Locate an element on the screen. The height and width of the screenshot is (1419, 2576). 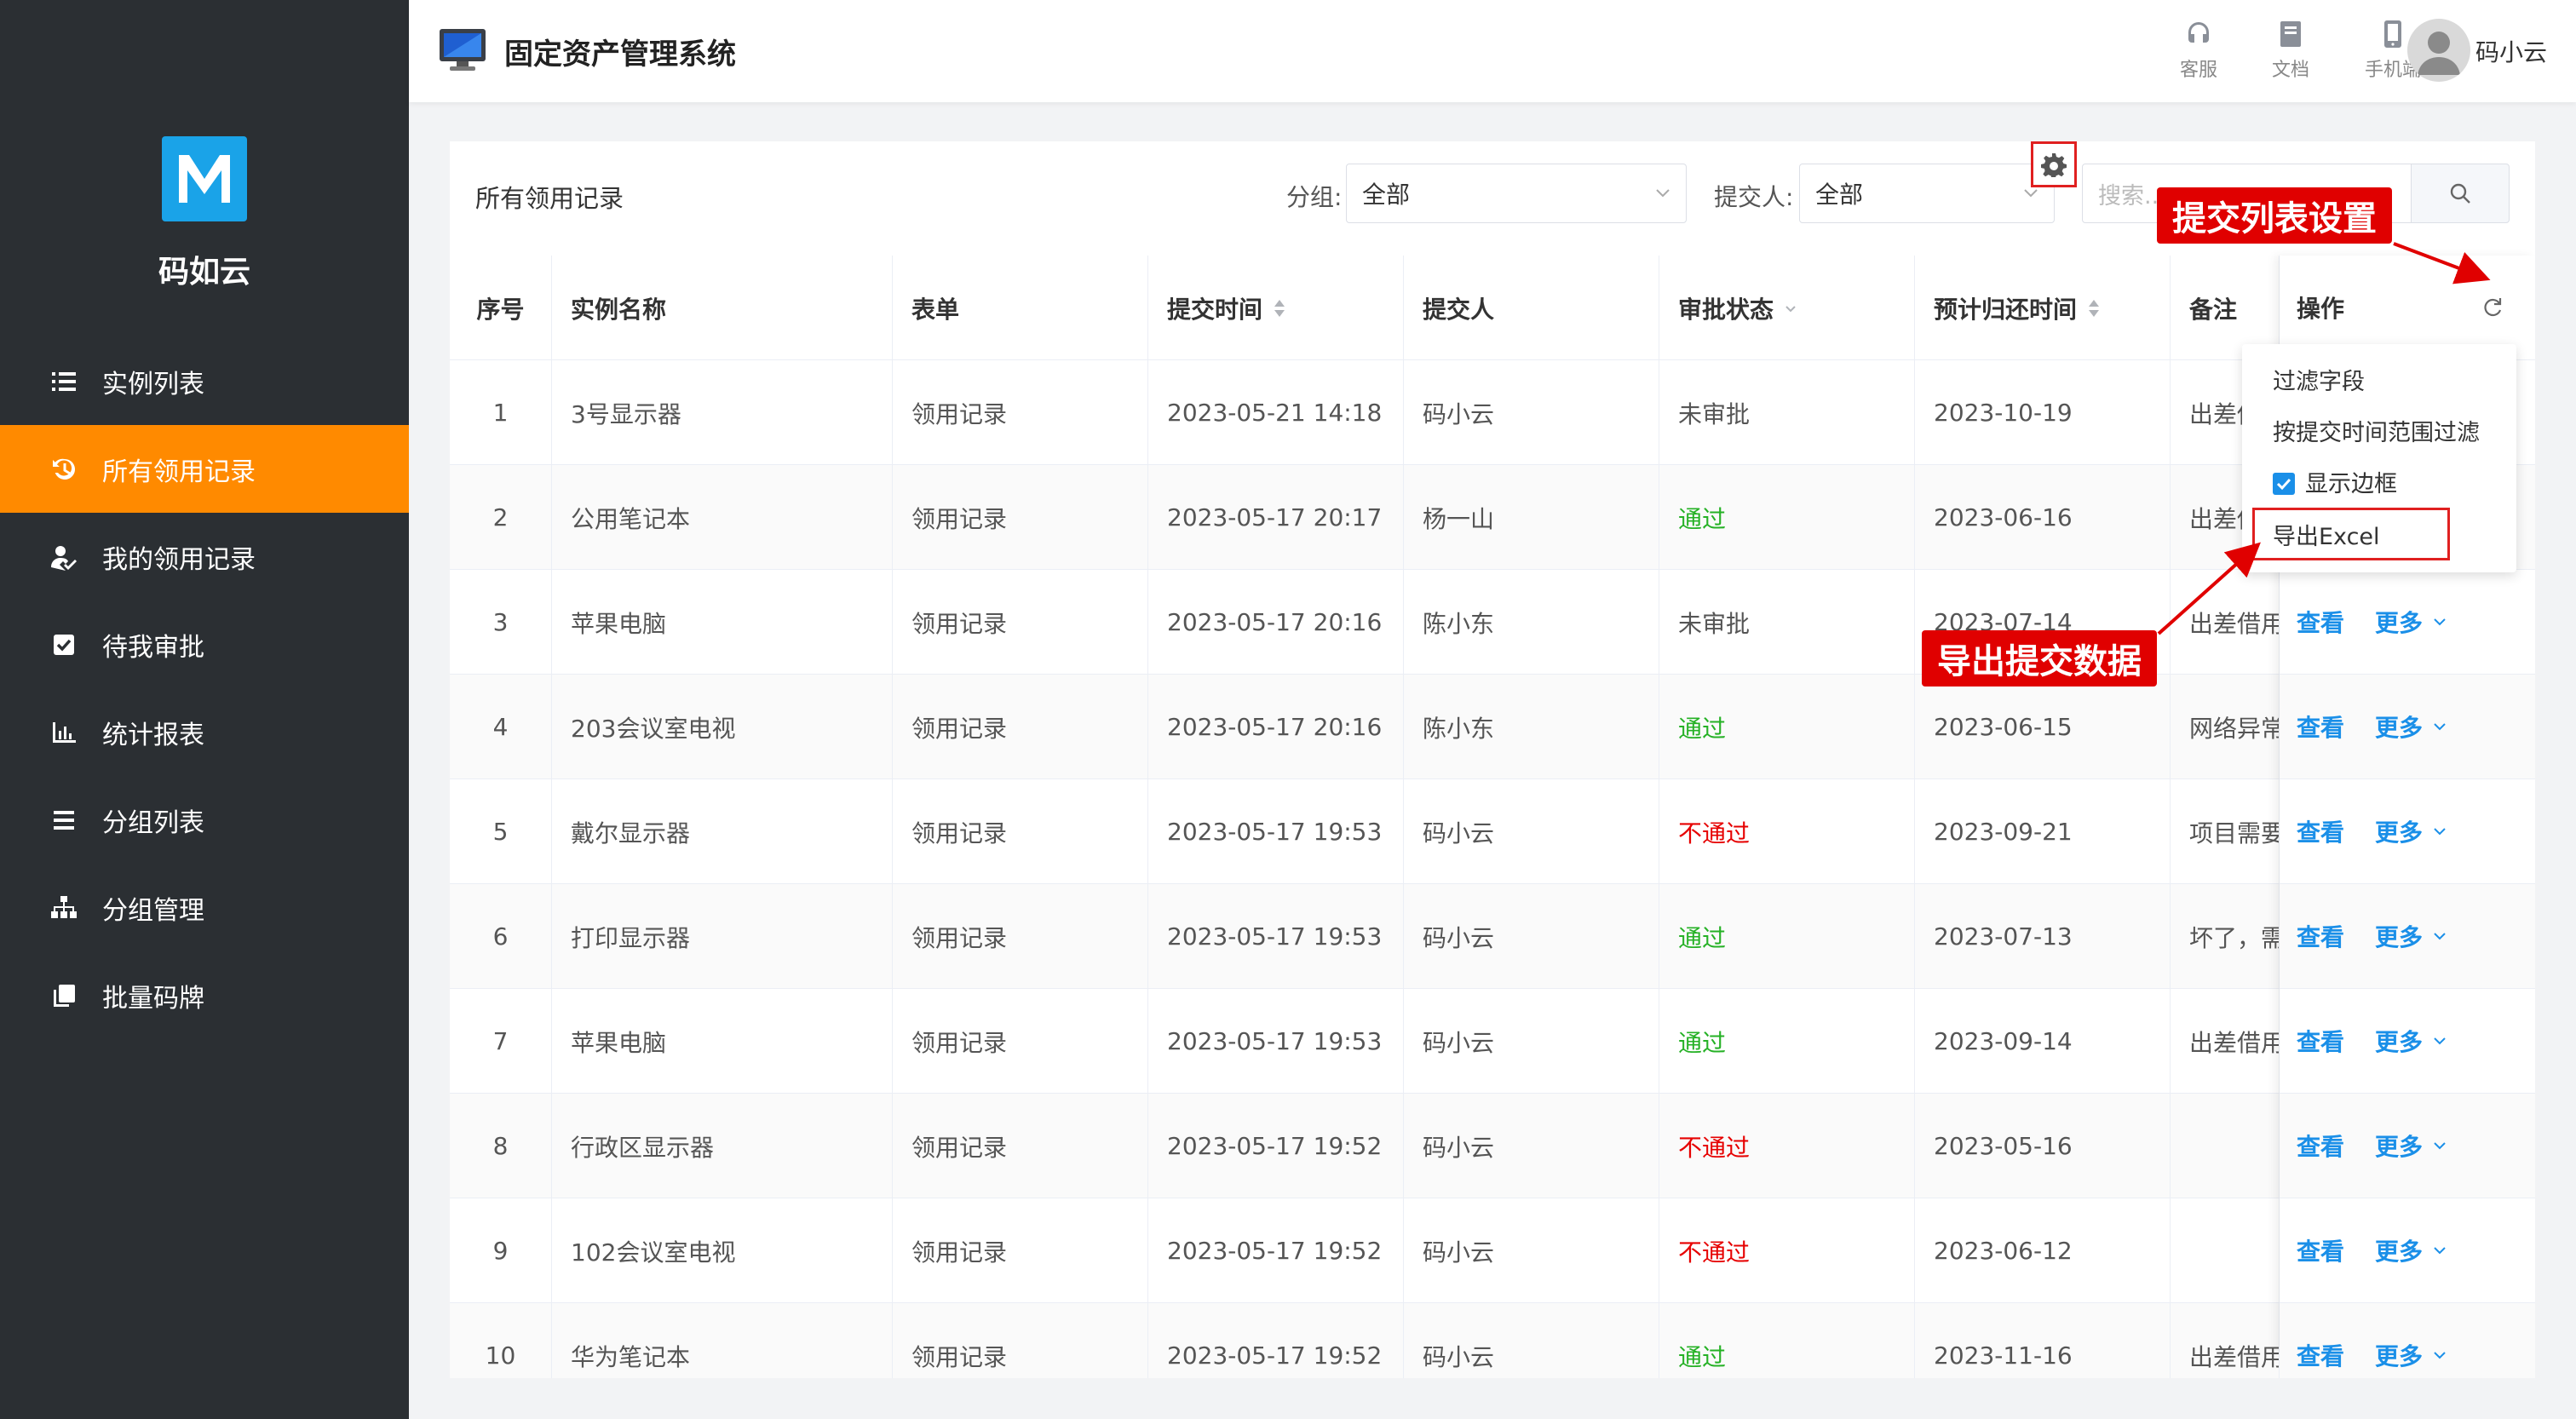
sidebar-item-my-records: 我的领用记录 is located at coordinates (205, 556).